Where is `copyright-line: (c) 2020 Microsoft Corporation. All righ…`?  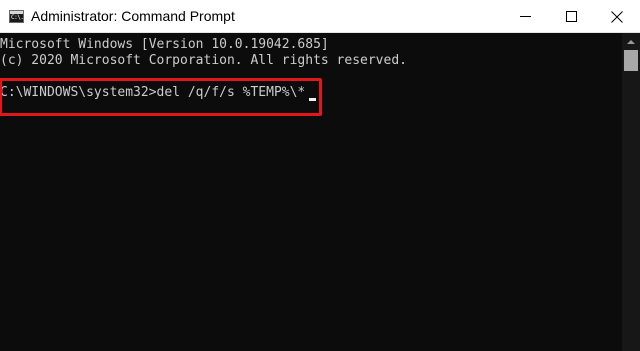
copyright-line: (c) 2020 Microsoft Corporation. All righ… is located at coordinates (203, 60).